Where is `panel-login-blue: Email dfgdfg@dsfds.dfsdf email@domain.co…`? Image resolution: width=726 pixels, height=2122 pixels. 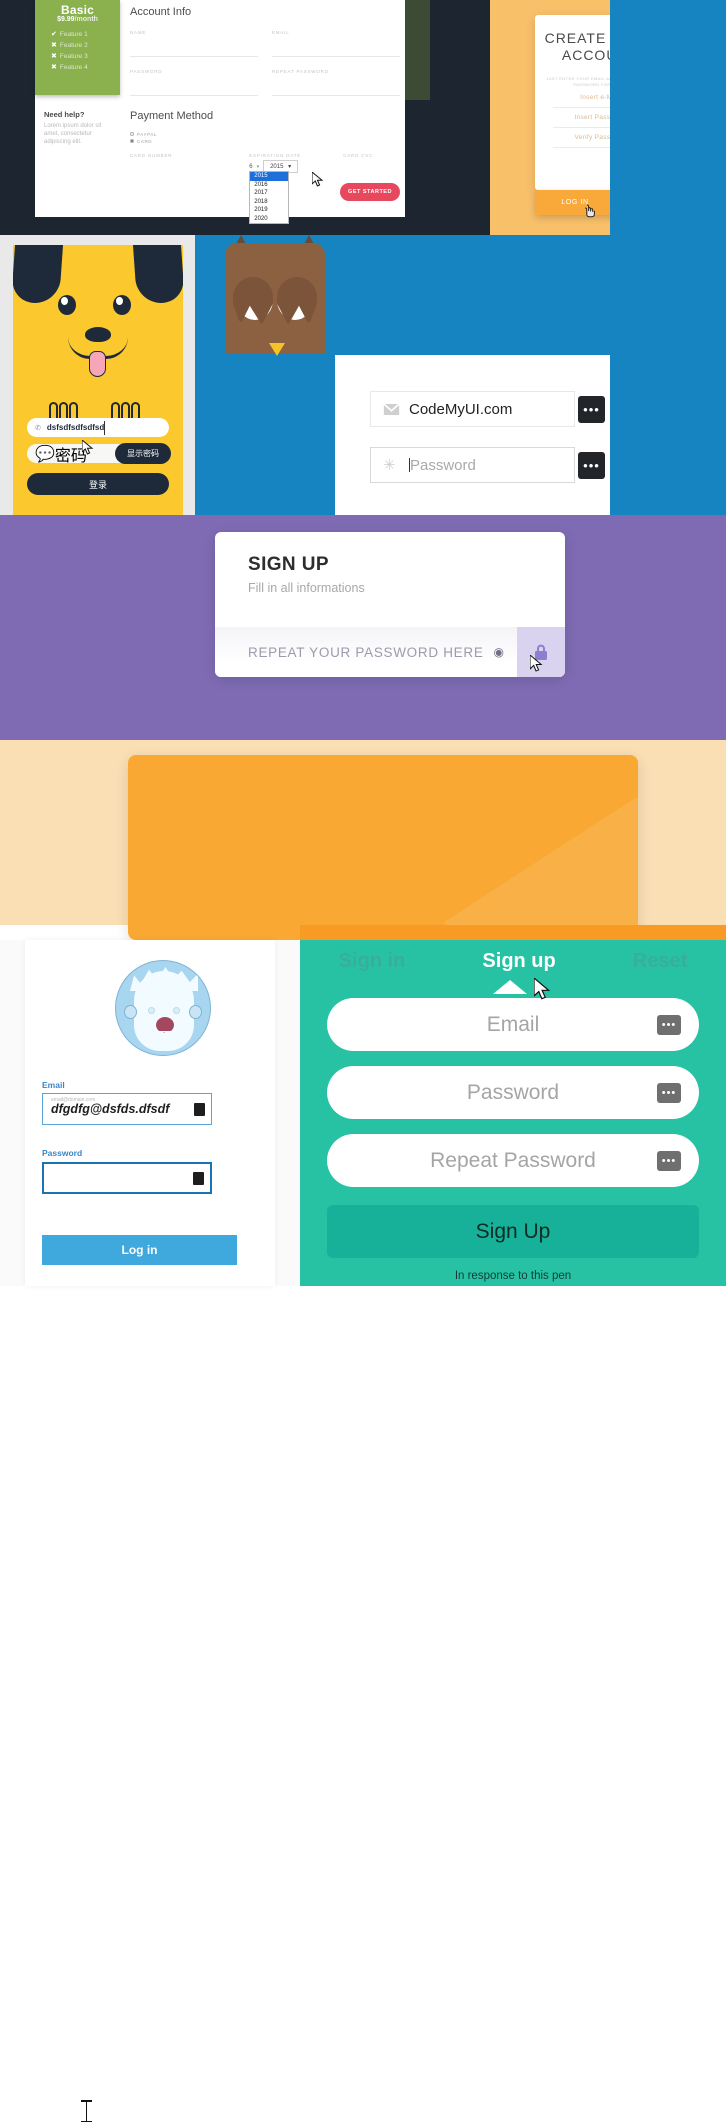 panel-login-blue: Email dfgdfg@dsfds.dfsdf email@domain.co… is located at coordinates (150, 1113).